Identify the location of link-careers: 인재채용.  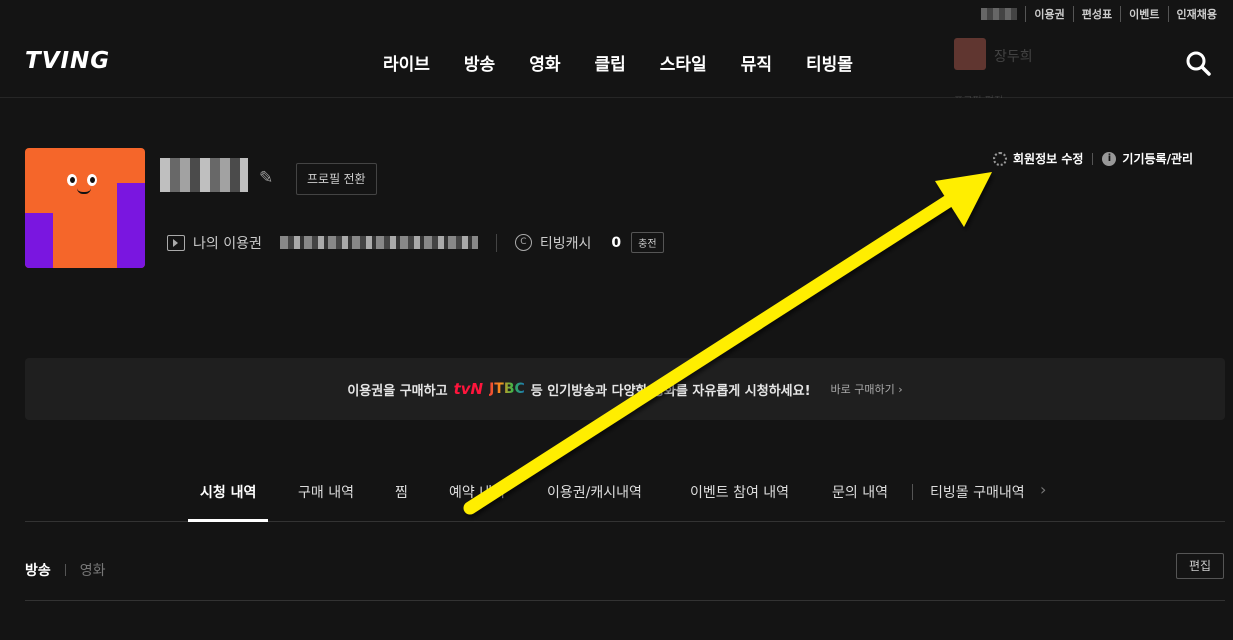
(1196, 14).